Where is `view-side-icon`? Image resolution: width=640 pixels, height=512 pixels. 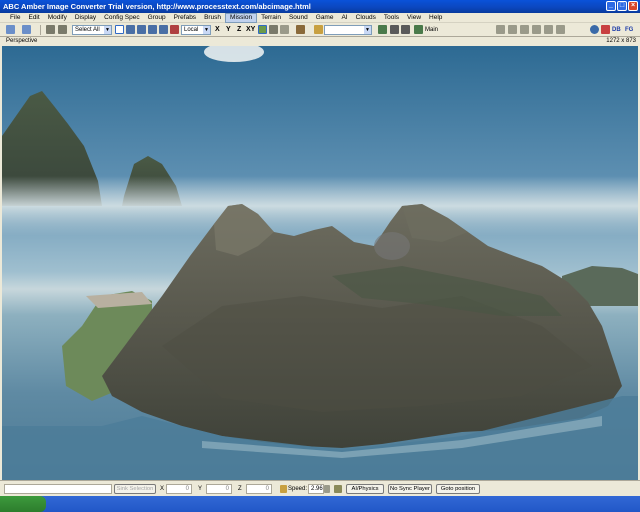 view-side-icon is located at coordinates (524, 29).